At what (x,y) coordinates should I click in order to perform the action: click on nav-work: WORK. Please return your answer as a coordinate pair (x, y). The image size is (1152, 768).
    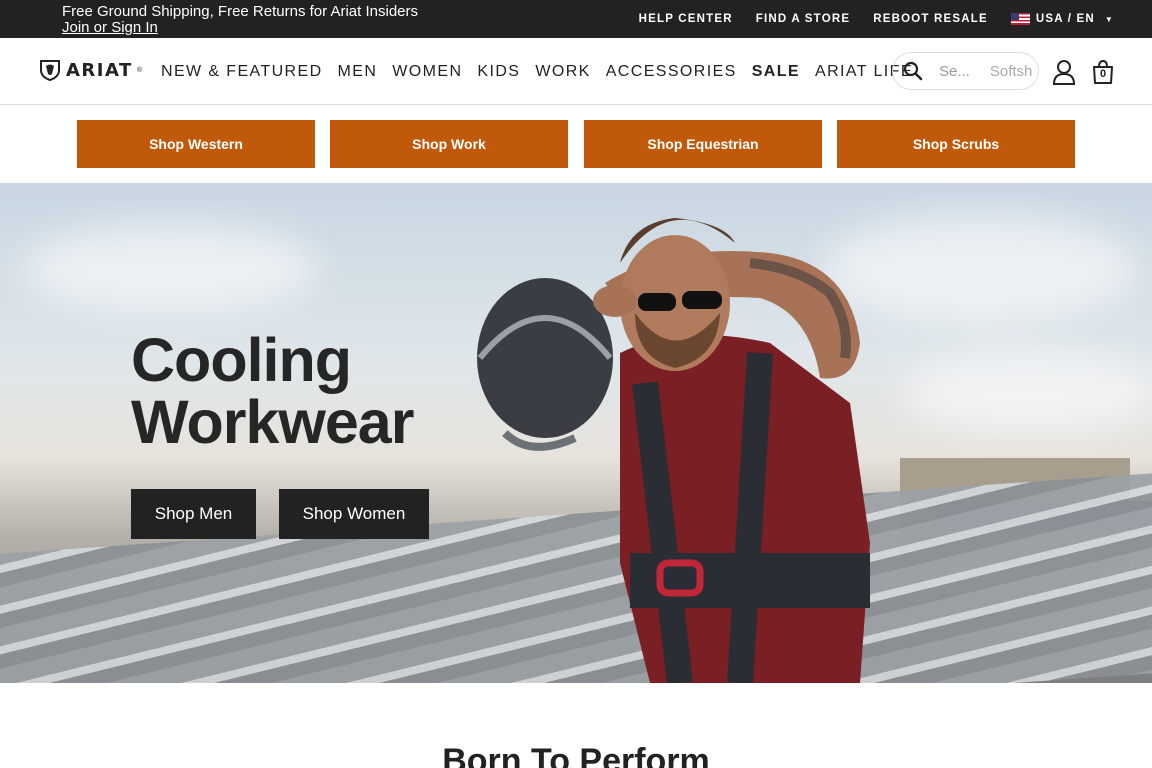
    Looking at the image, I should click on (562, 72).